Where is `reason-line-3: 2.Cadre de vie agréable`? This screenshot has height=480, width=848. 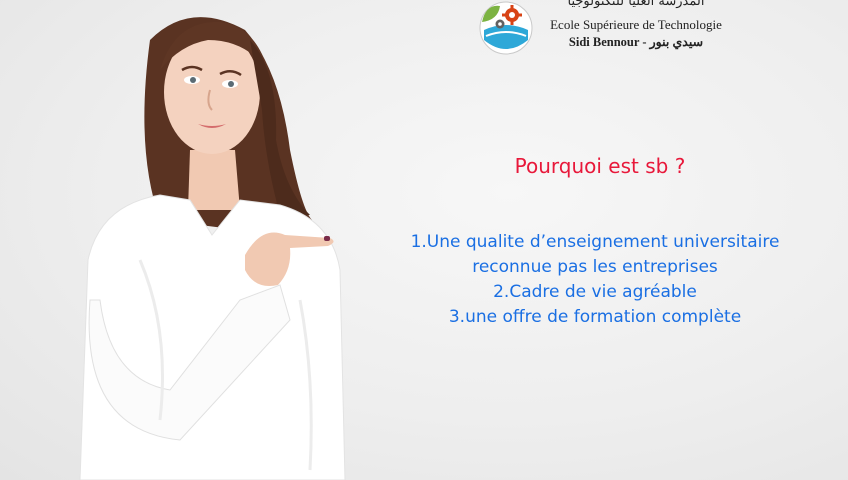 reason-line-3: 2.Cadre de vie agréable is located at coordinates (595, 292).